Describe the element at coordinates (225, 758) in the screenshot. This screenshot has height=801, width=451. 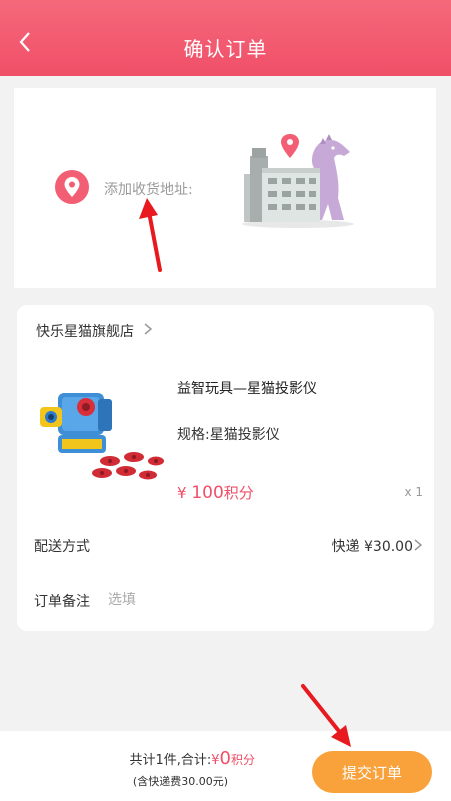
I see `total-amount: 0` at that location.